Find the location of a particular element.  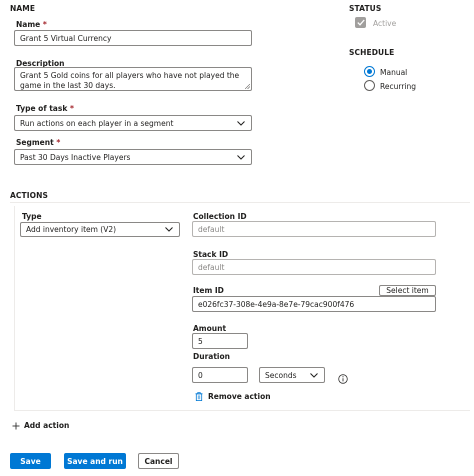

segment-select: Past 30 Days Inactive Players is located at coordinates (133, 157).